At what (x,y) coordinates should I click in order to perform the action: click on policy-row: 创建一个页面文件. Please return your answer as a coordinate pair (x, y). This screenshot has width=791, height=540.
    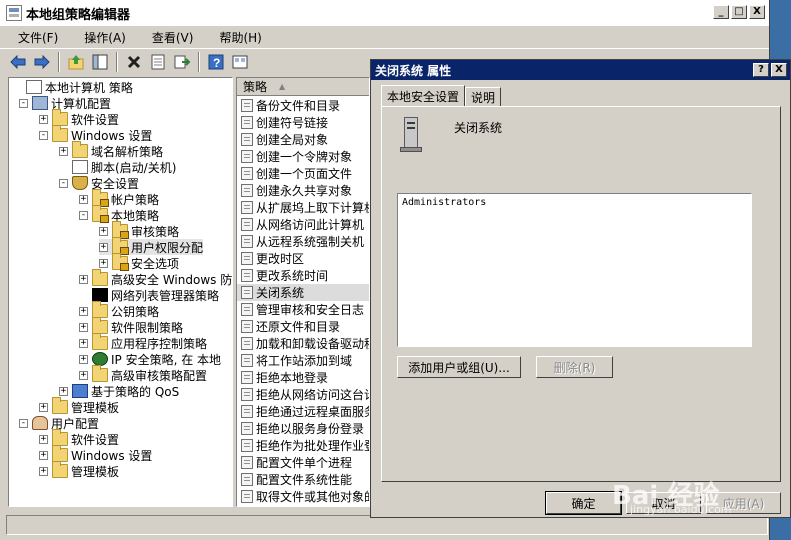
    Looking at the image, I should click on (296, 173).